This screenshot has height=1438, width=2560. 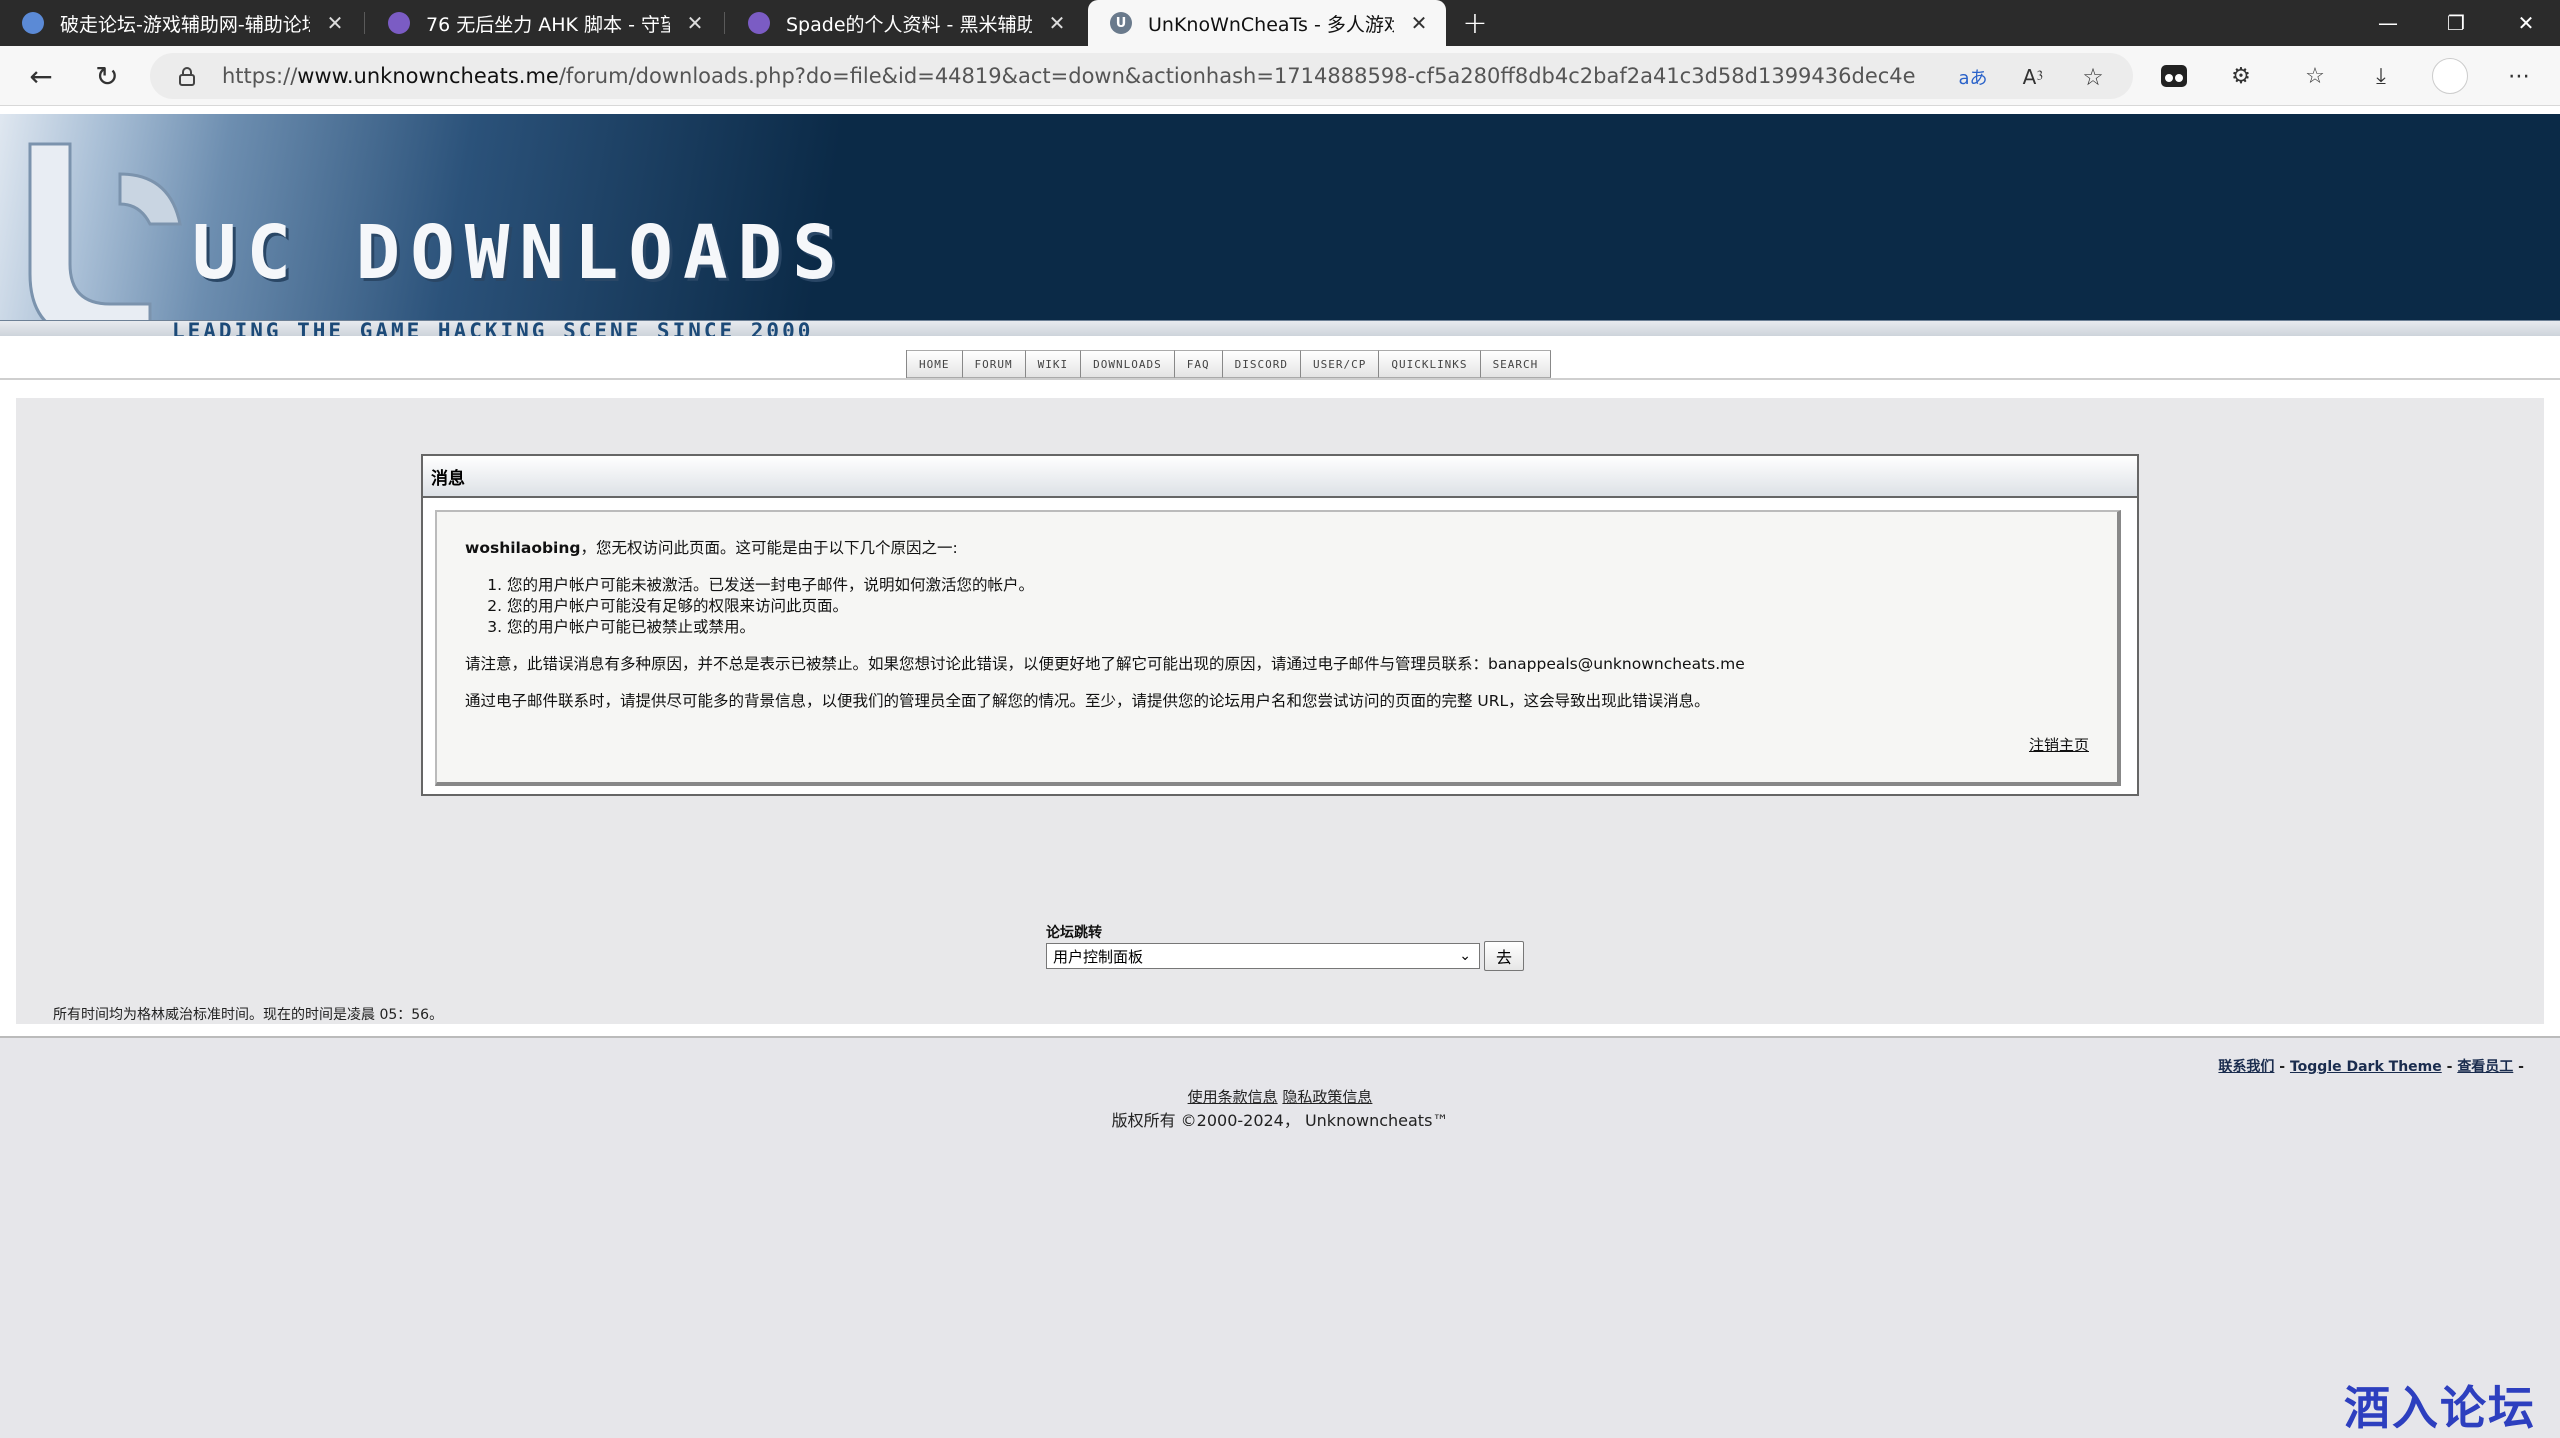 What do you see at coordinates (1263, 956) in the screenshot?
I see `forum-jump-select: 用户控制面板 ⌄` at bounding box center [1263, 956].